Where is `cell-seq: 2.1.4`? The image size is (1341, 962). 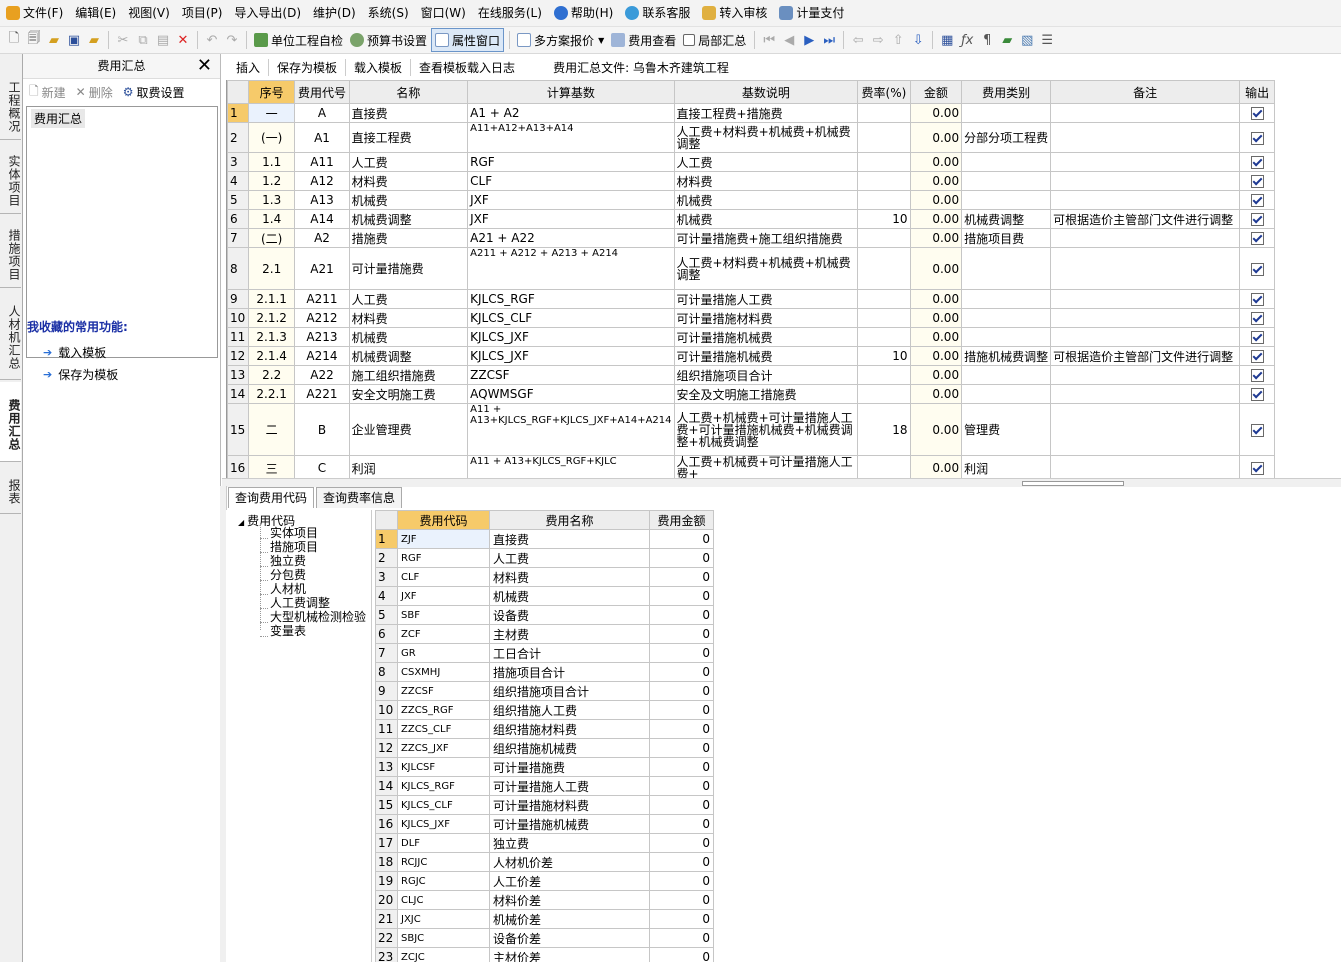
cell-seq: 2.1.4 is located at coordinates (271, 356).